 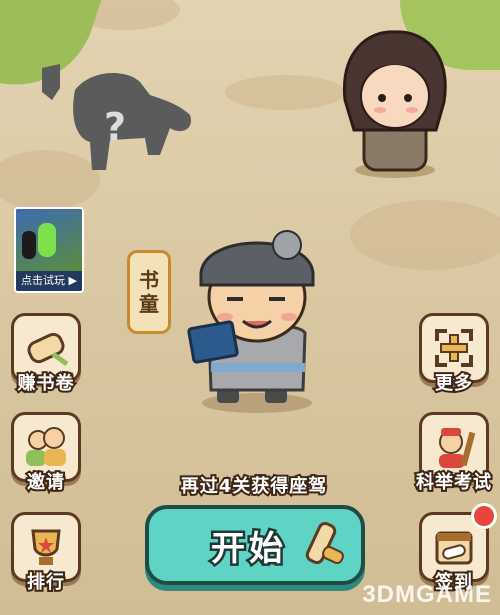 I want to click on trial-game-ad: 点击试玩 ▶, so click(x=49, y=250).